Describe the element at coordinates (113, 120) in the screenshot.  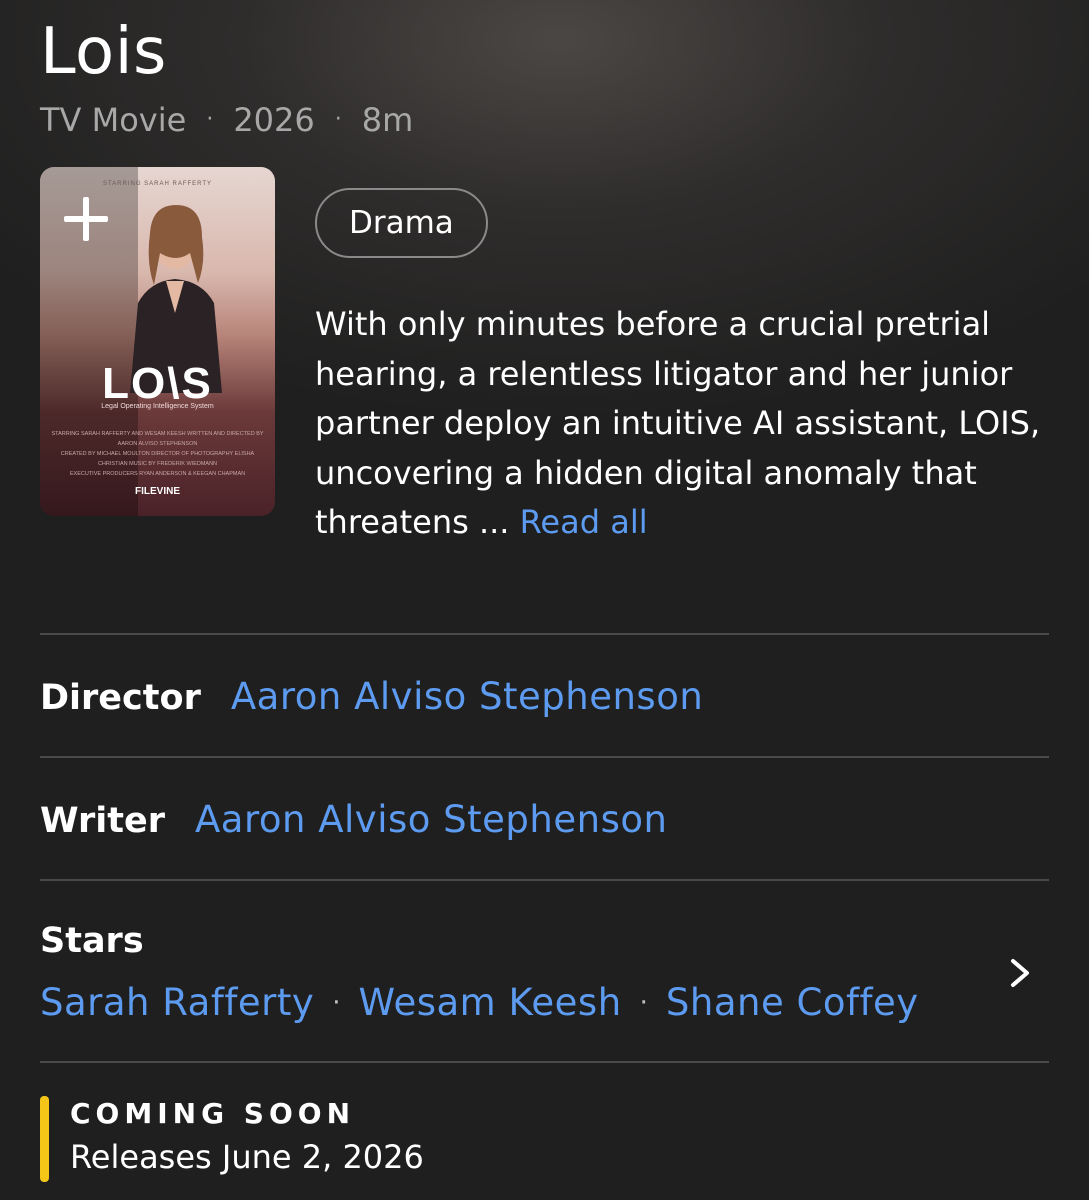
I see `media-type: TV Movie` at that location.